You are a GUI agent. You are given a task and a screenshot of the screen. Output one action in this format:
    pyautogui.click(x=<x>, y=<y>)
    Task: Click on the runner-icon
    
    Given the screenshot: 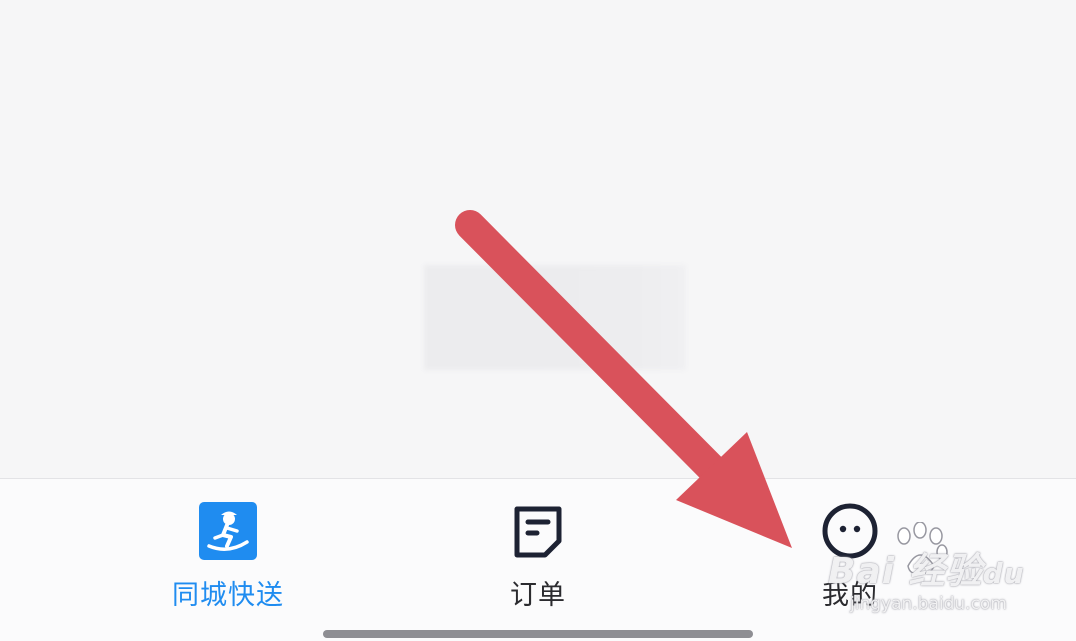 What is the action you would take?
    pyautogui.click(x=228, y=531)
    